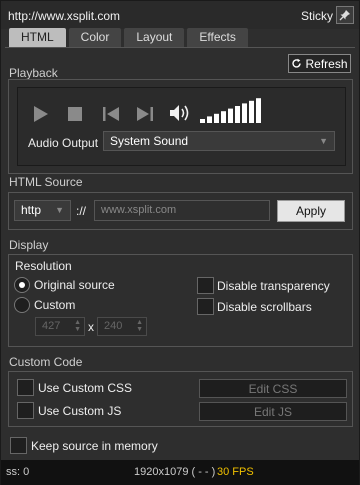 The width and height of the screenshot is (360, 485). Describe the element at coordinates (139, 210) in the screenshot. I see `url-value: www.xsplit.com` at that location.